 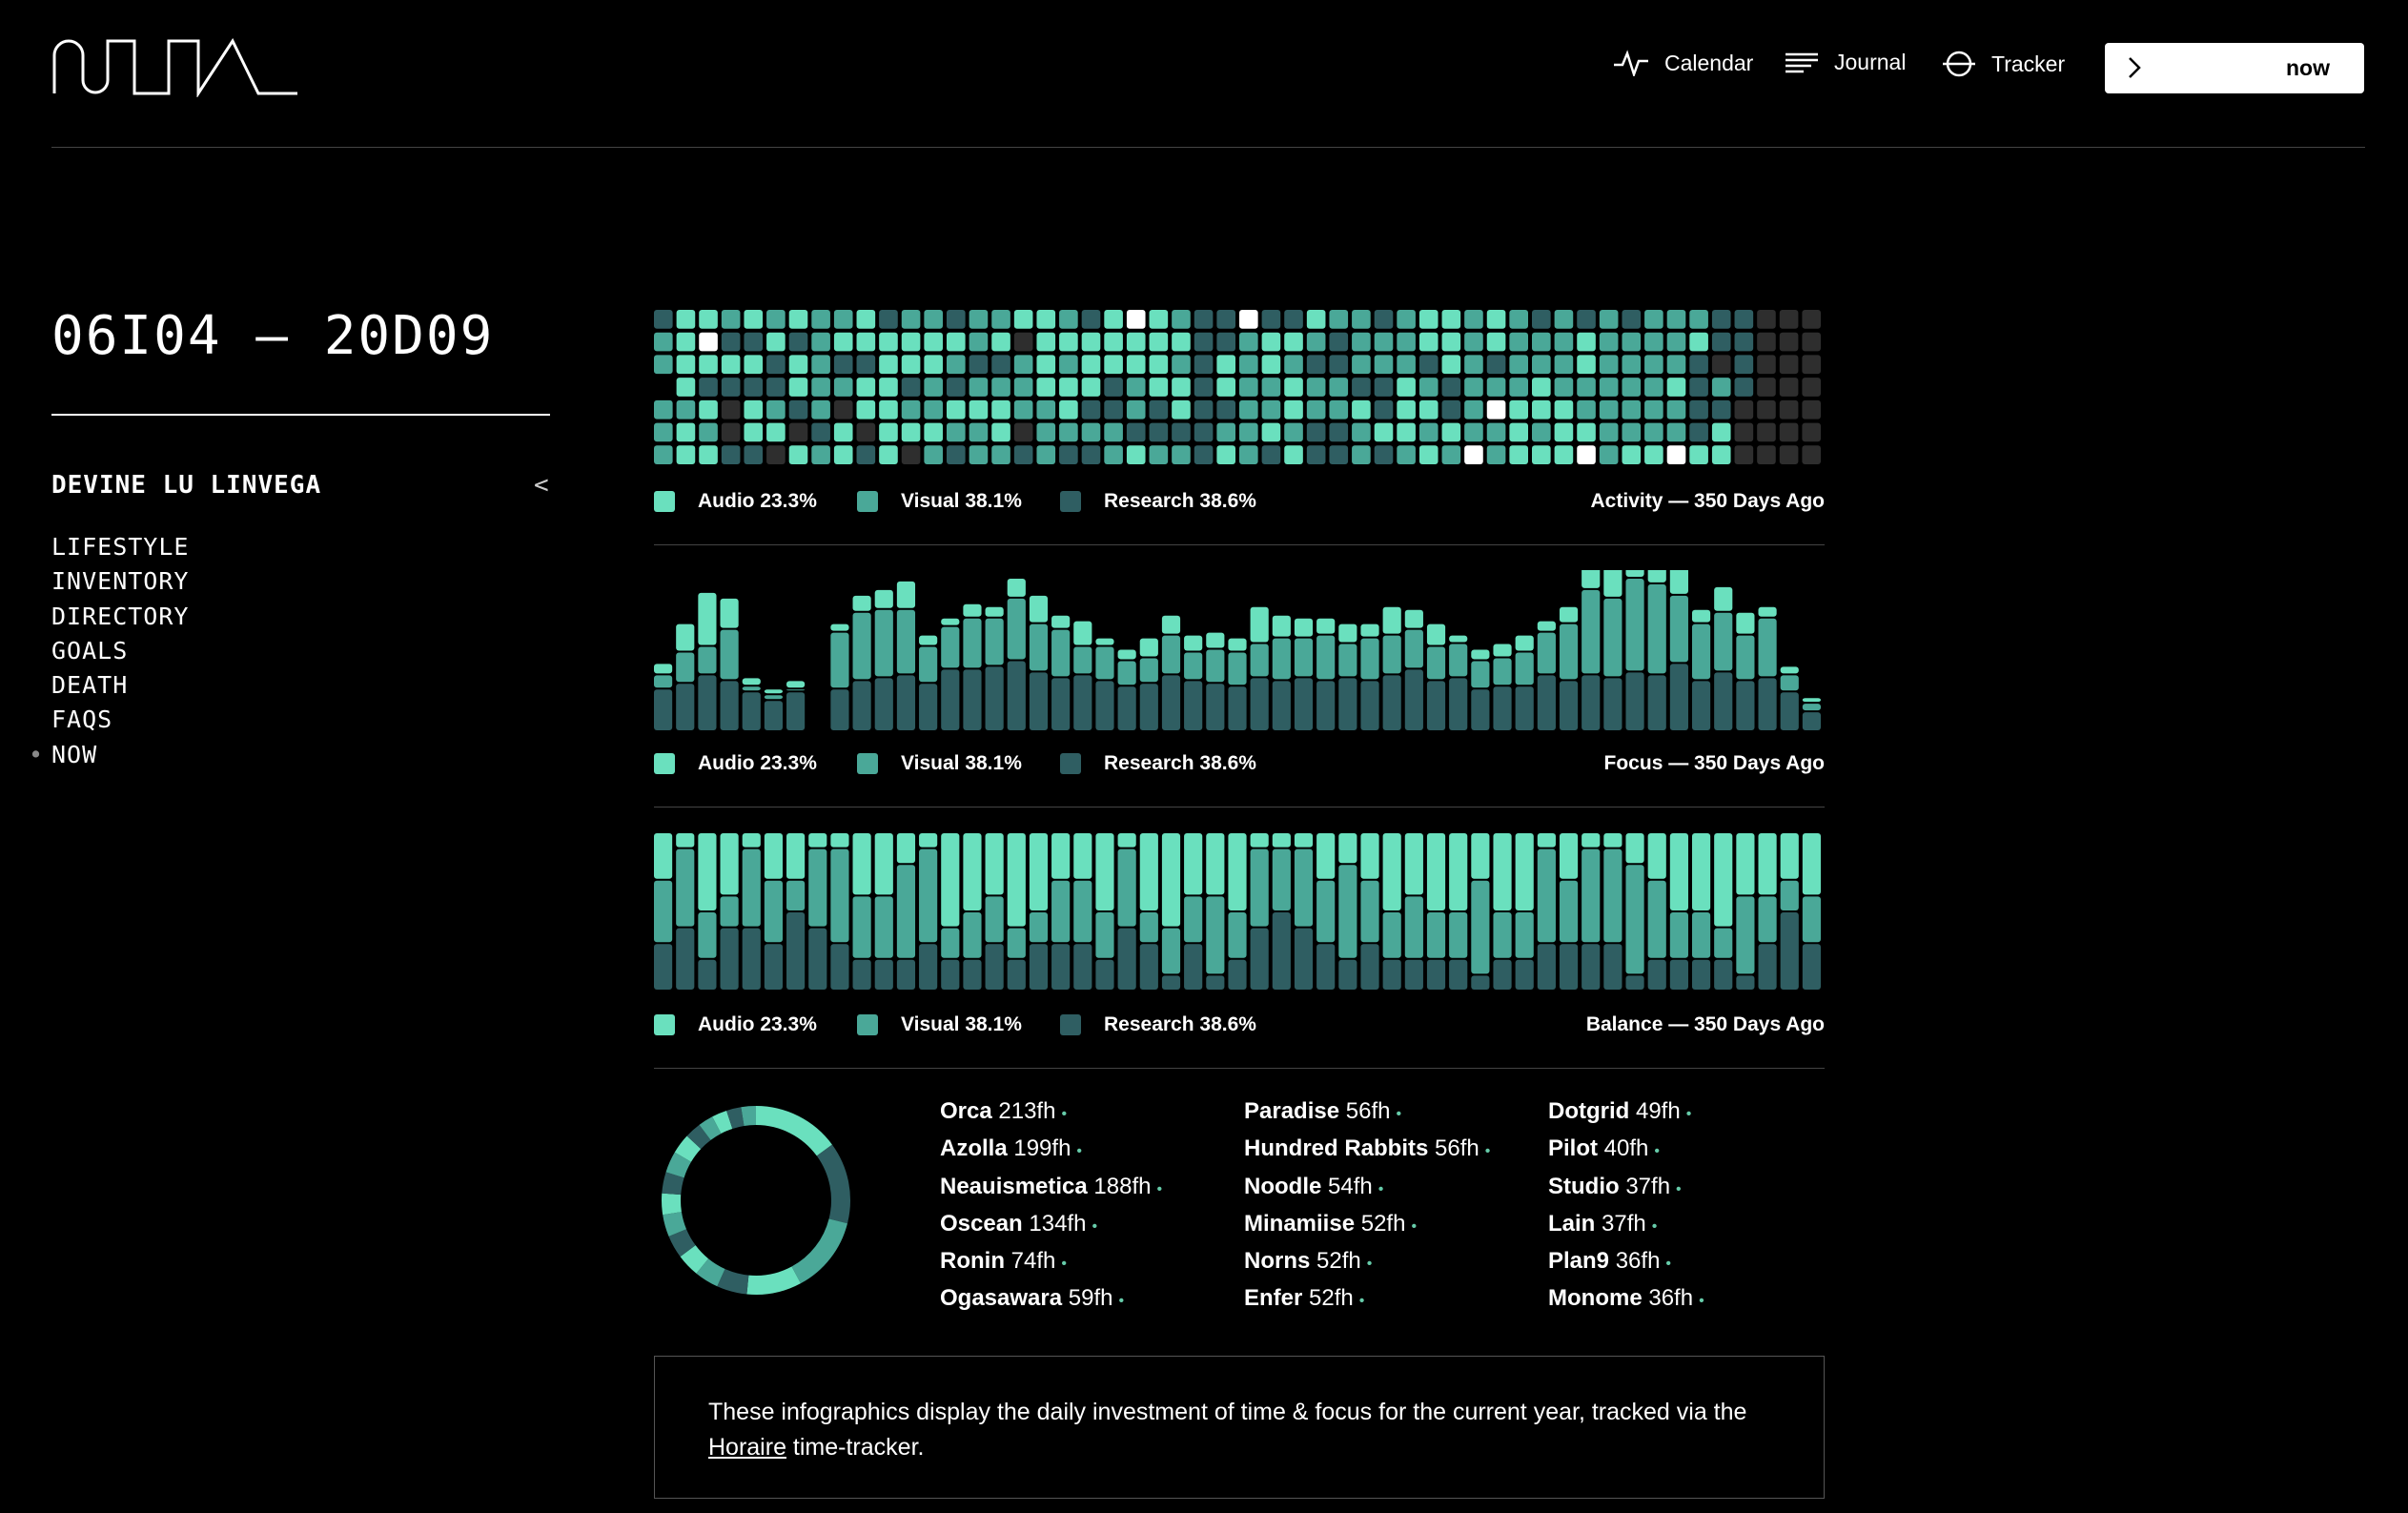 What do you see at coordinates (1671, 1298) in the screenshot?
I see `project-hours: 36fh` at bounding box center [1671, 1298].